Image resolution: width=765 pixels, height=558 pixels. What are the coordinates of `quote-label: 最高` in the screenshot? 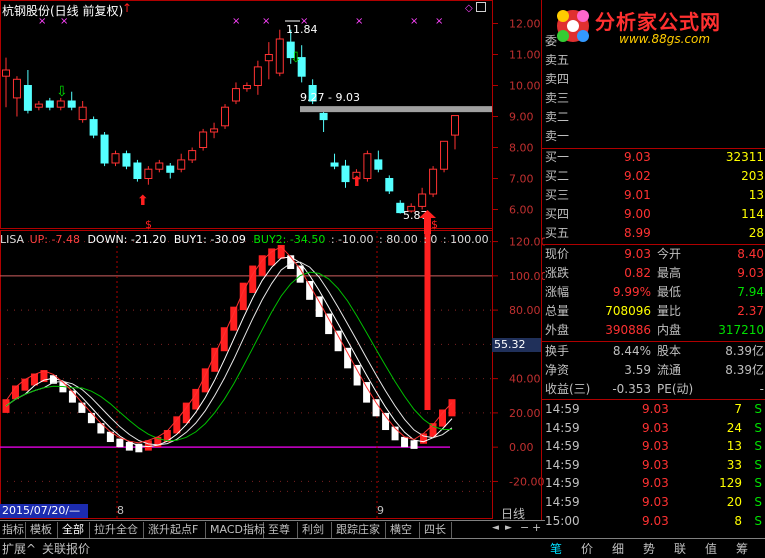 It's located at (669, 273).